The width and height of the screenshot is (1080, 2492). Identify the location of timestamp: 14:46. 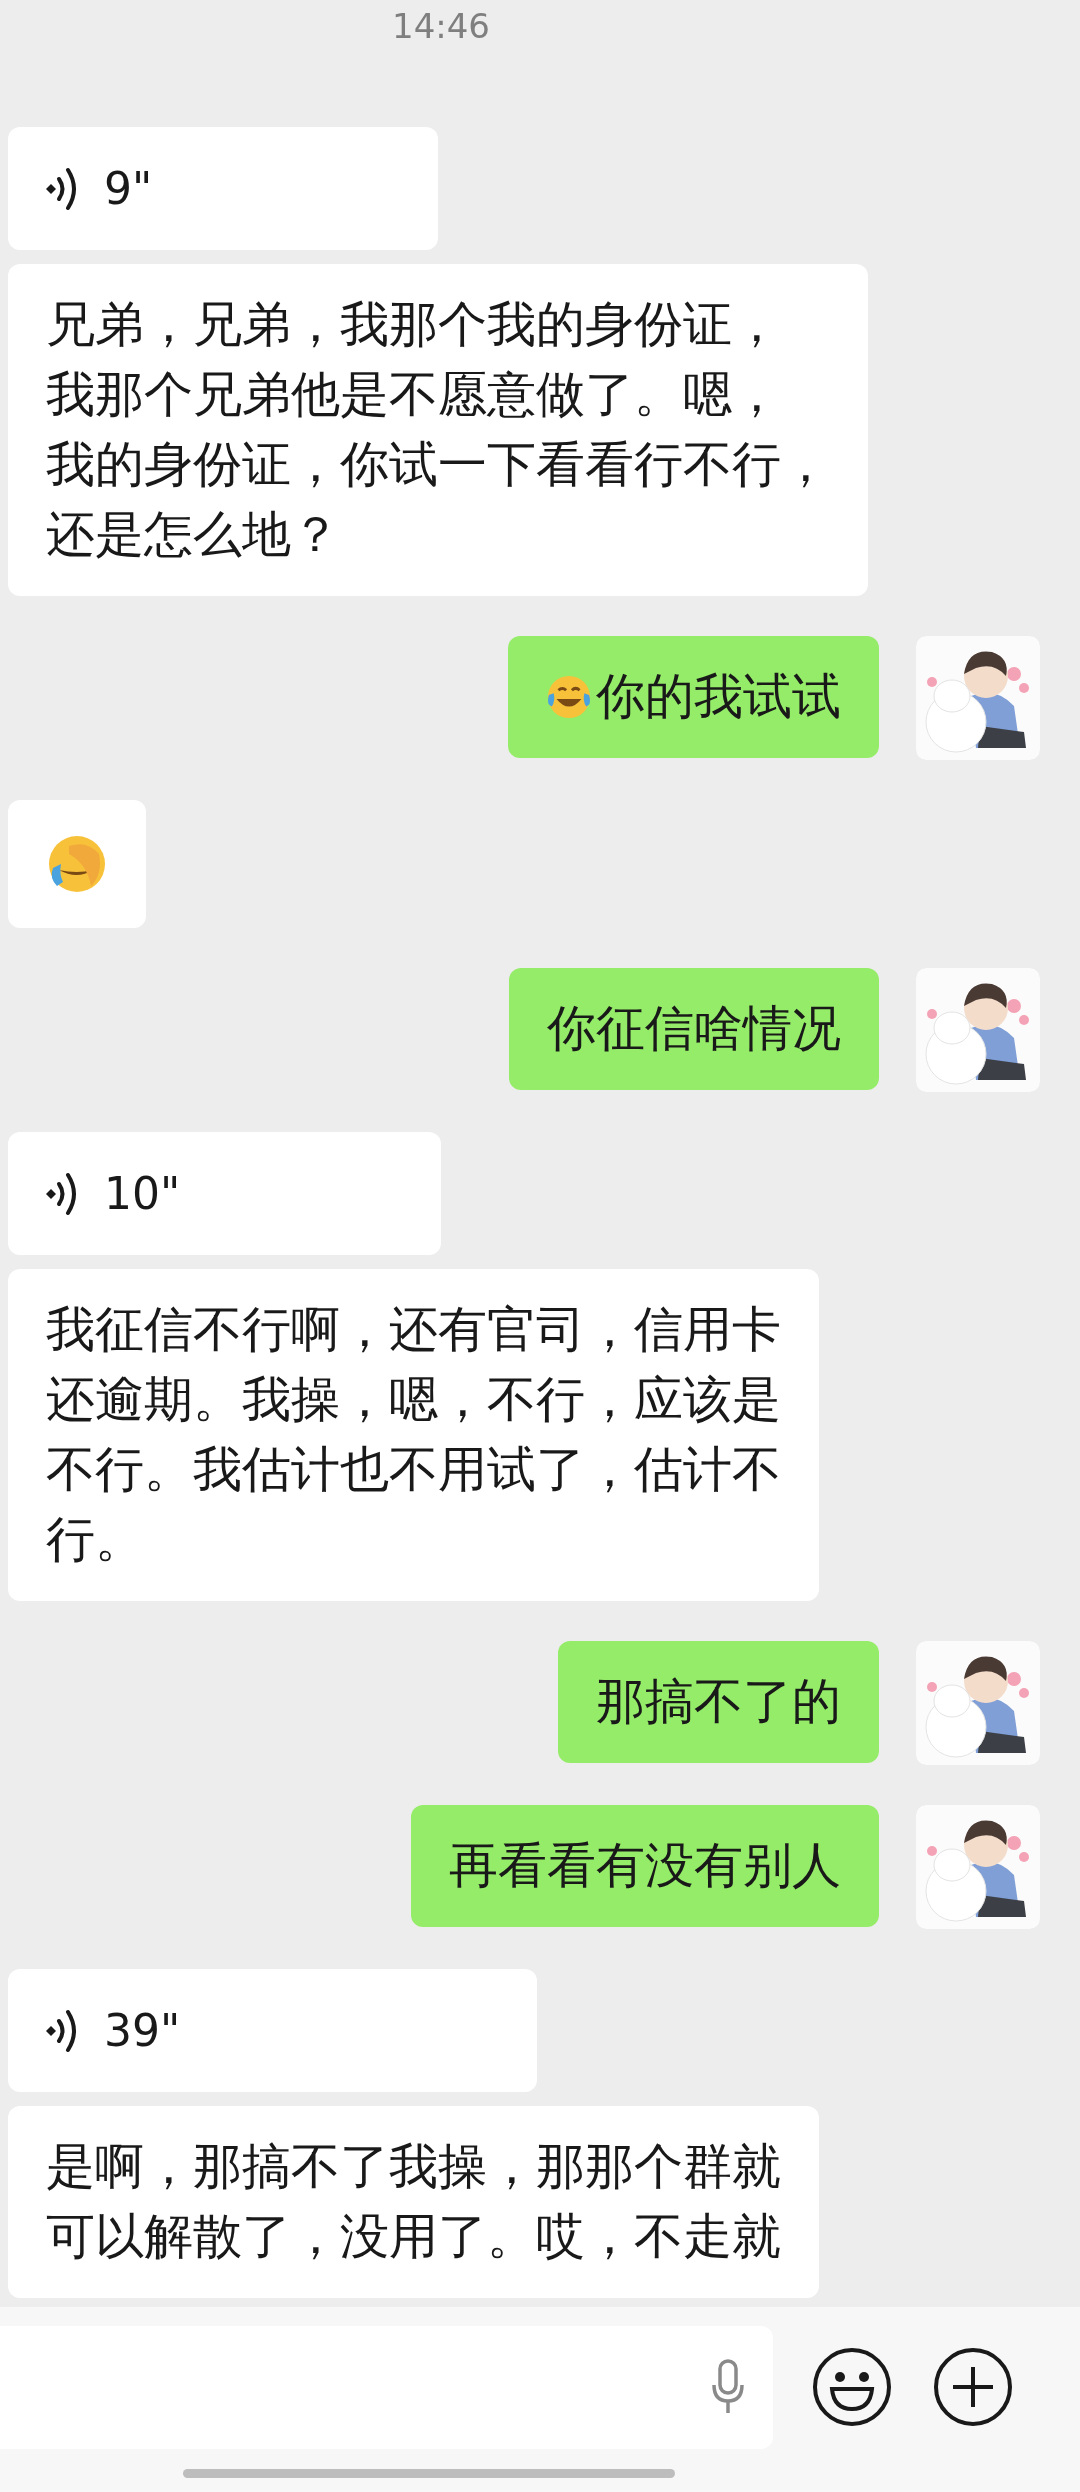
(441, 26).